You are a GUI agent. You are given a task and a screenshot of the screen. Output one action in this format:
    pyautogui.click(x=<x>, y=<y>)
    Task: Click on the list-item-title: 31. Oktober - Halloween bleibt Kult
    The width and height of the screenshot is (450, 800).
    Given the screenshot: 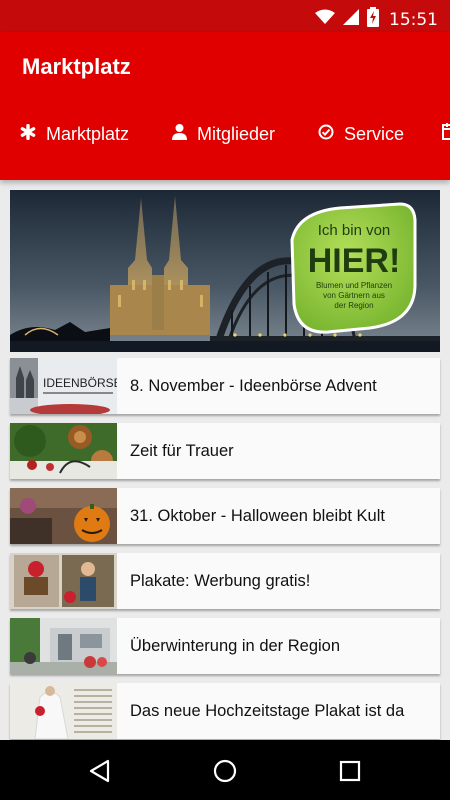 What is the action you would take?
    pyautogui.click(x=257, y=516)
    